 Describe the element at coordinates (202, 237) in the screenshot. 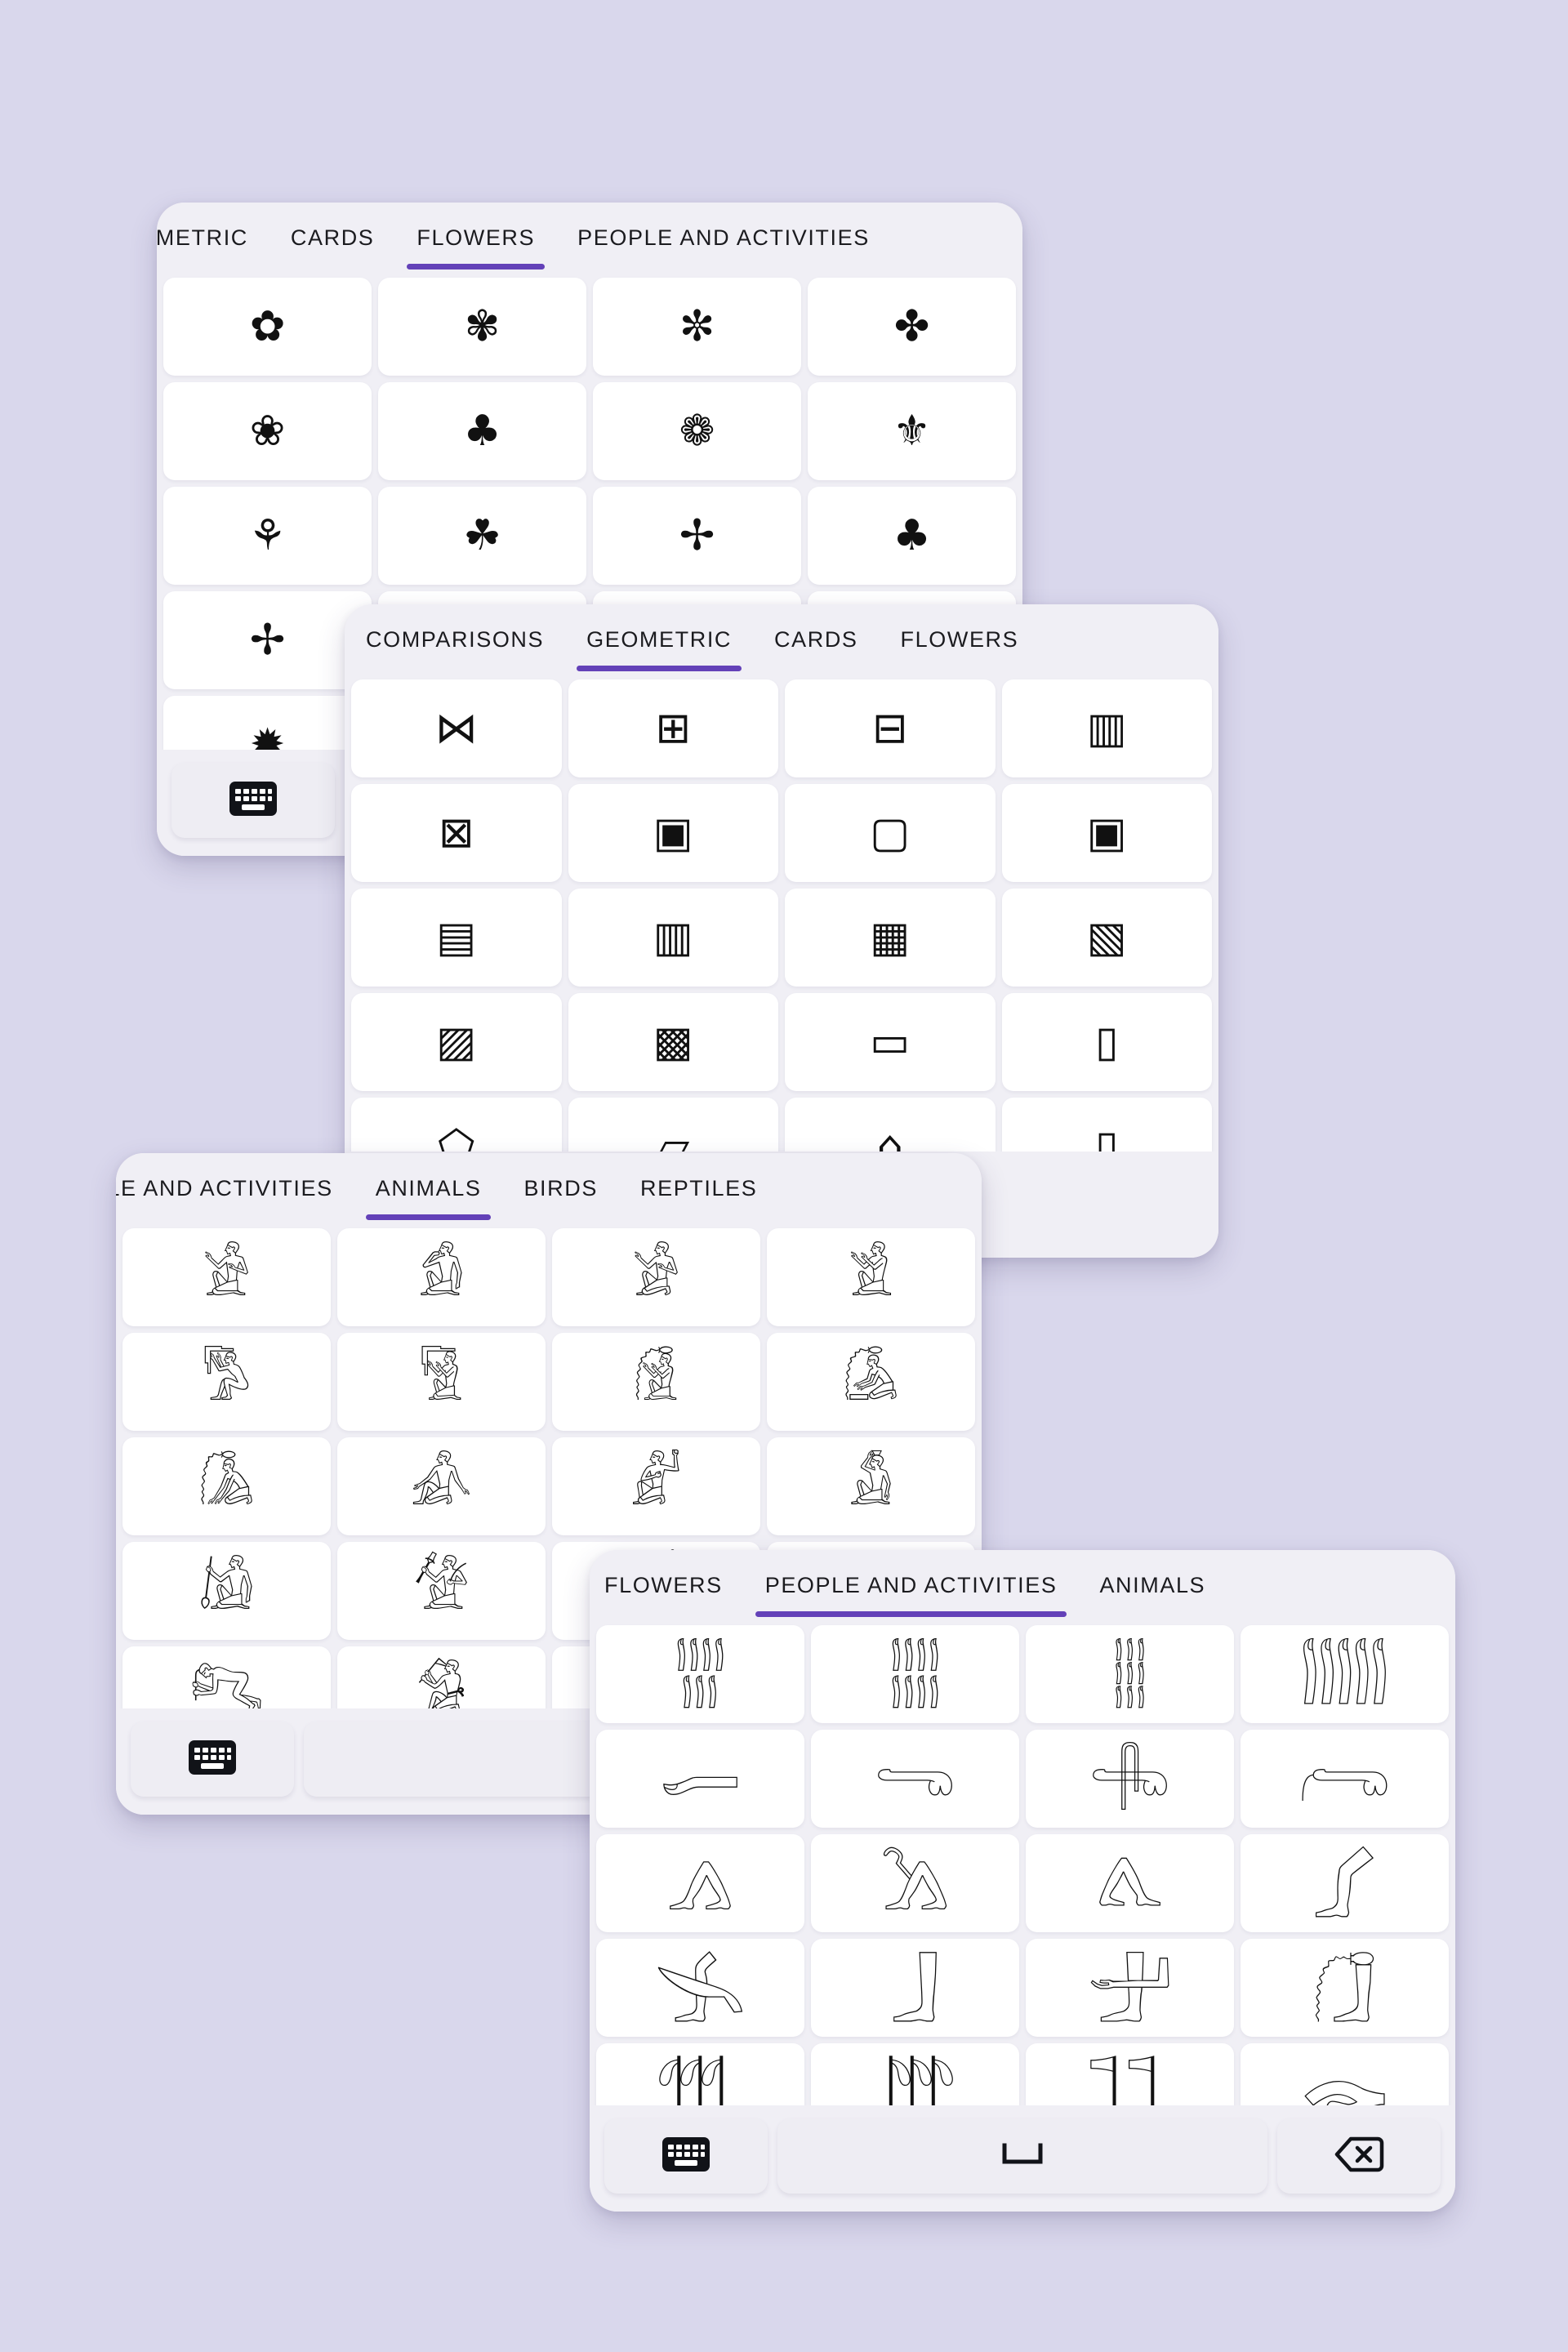

I see `tab-label: GEOMETRIC` at that location.